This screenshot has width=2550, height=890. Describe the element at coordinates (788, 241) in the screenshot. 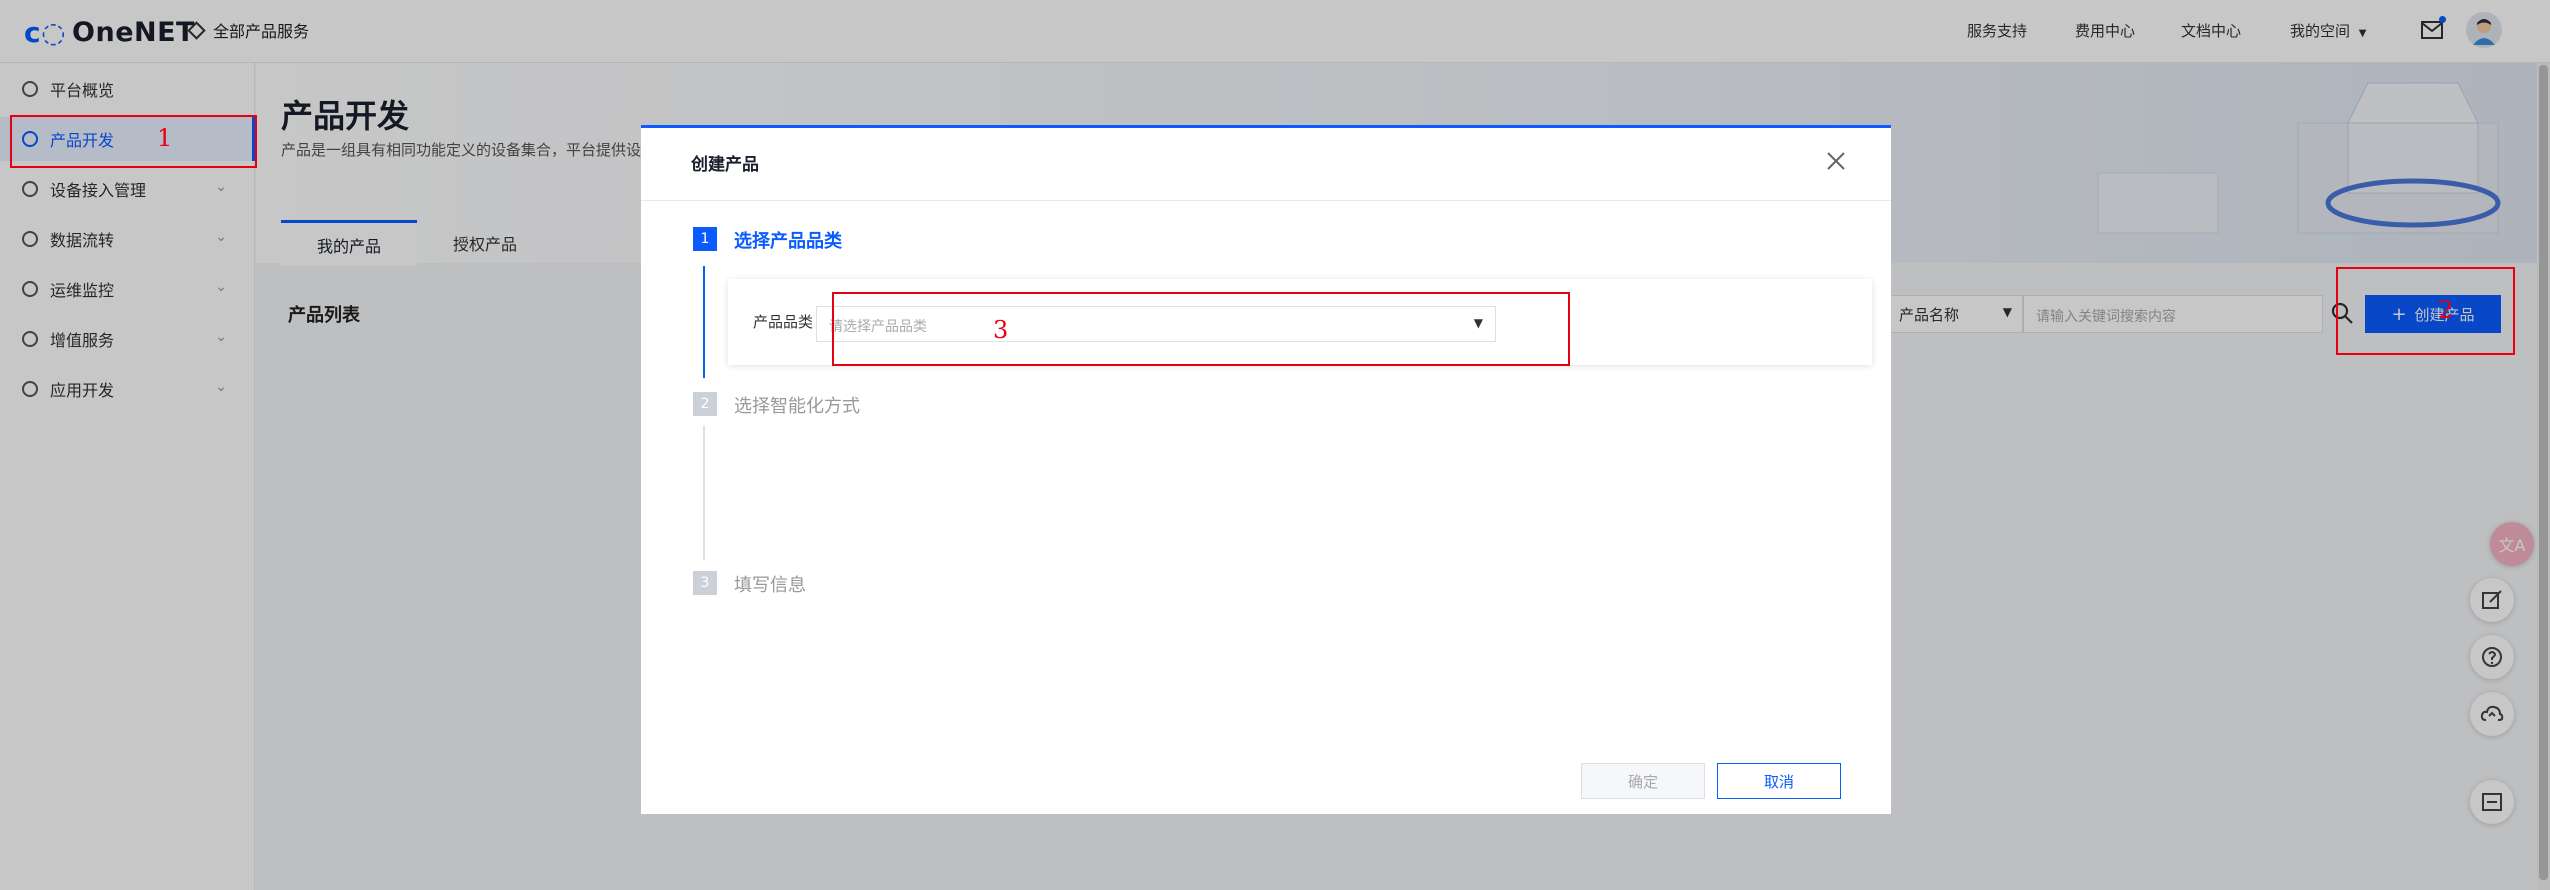

I see `step-label-1: 选择产品品类` at that location.